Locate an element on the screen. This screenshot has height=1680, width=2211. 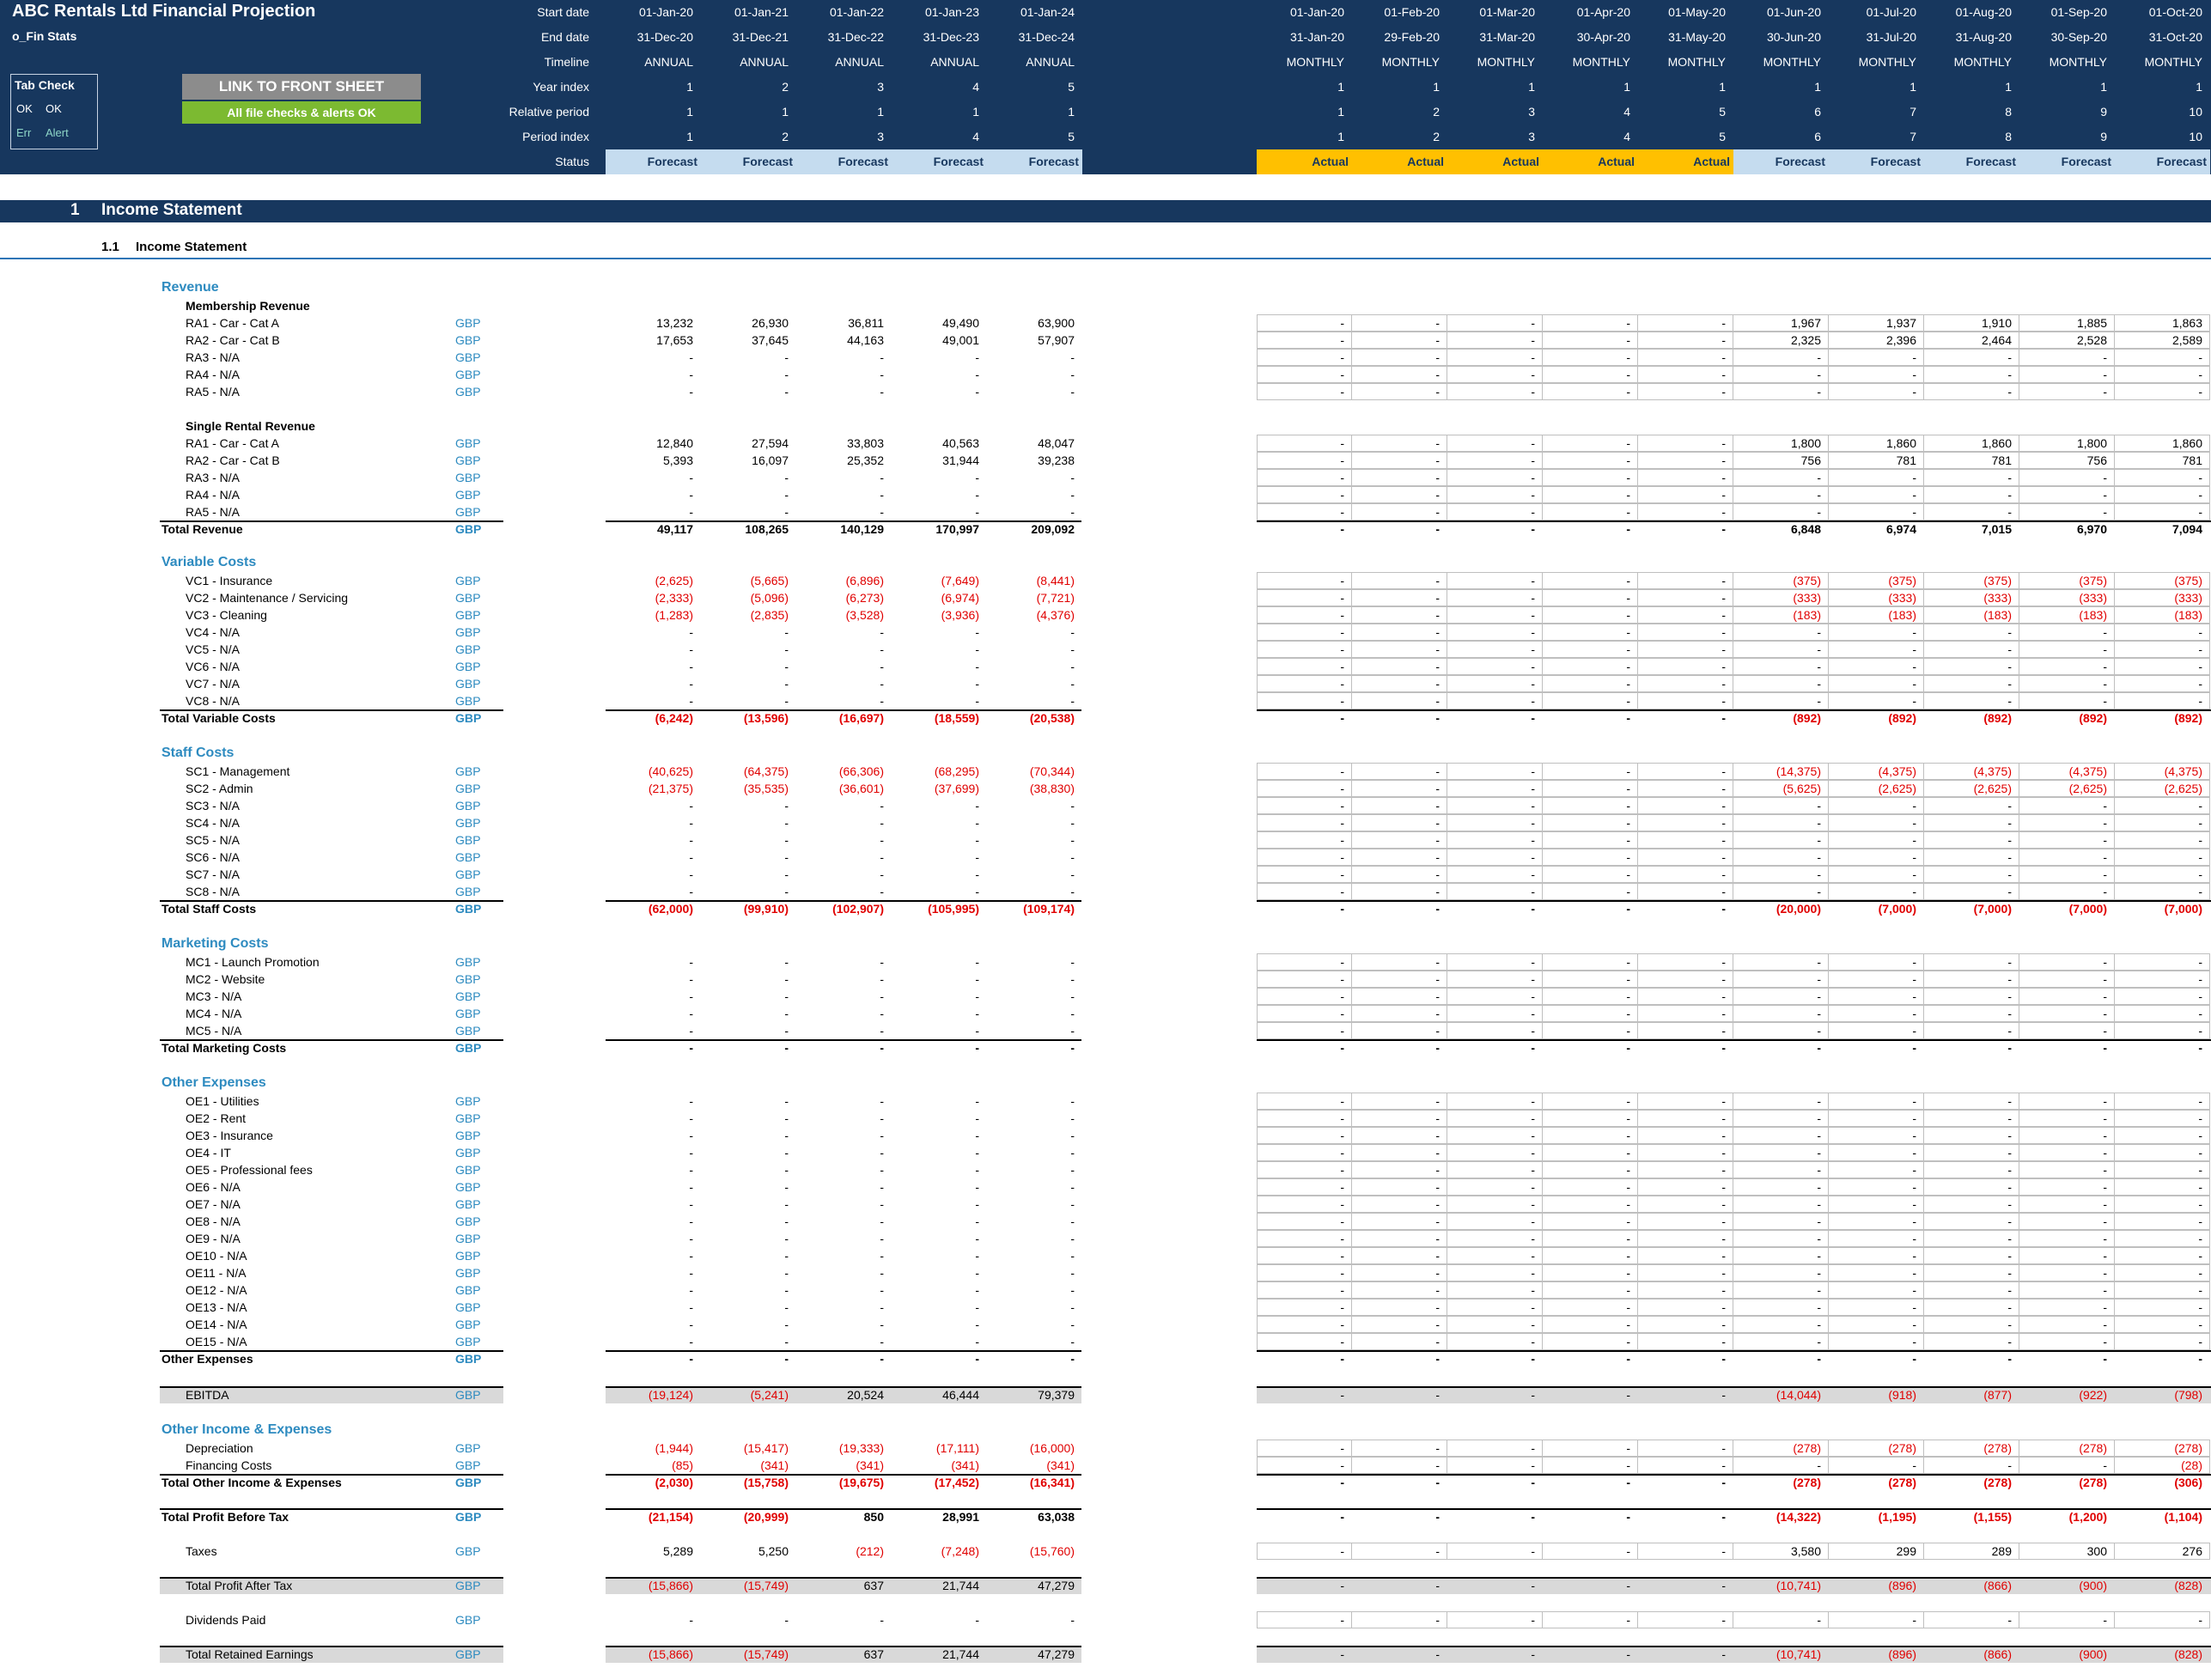
annual-value-cell: (70,344) is located at coordinates (1033, 771).